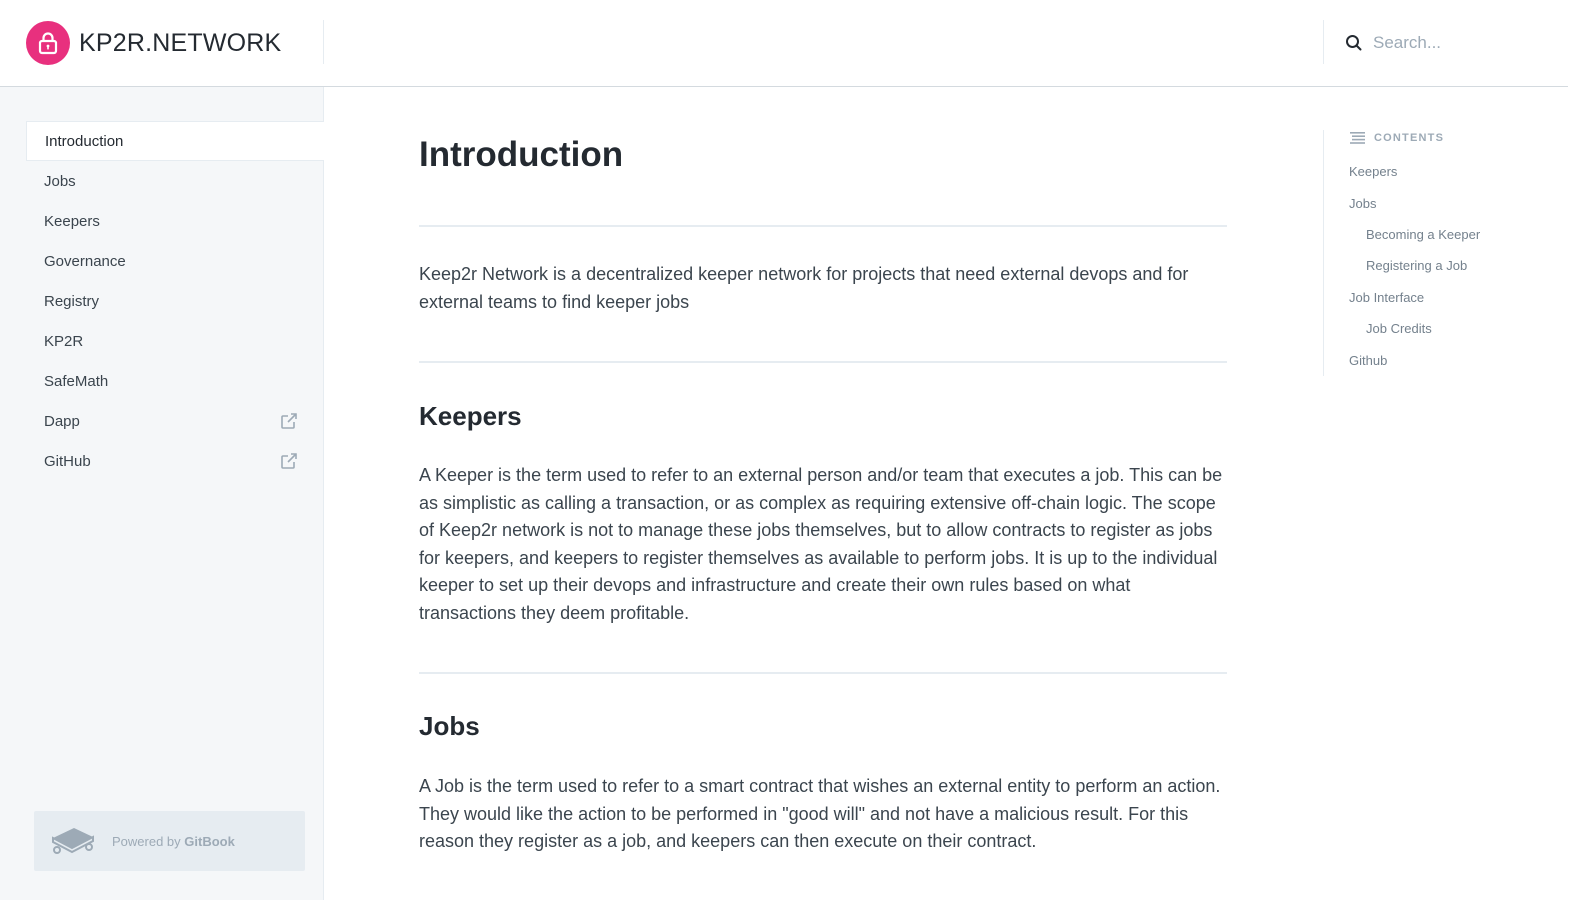  Describe the element at coordinates (60, 181) in the screenshot. I see `sidebar-item-label: Jobs` at that location.